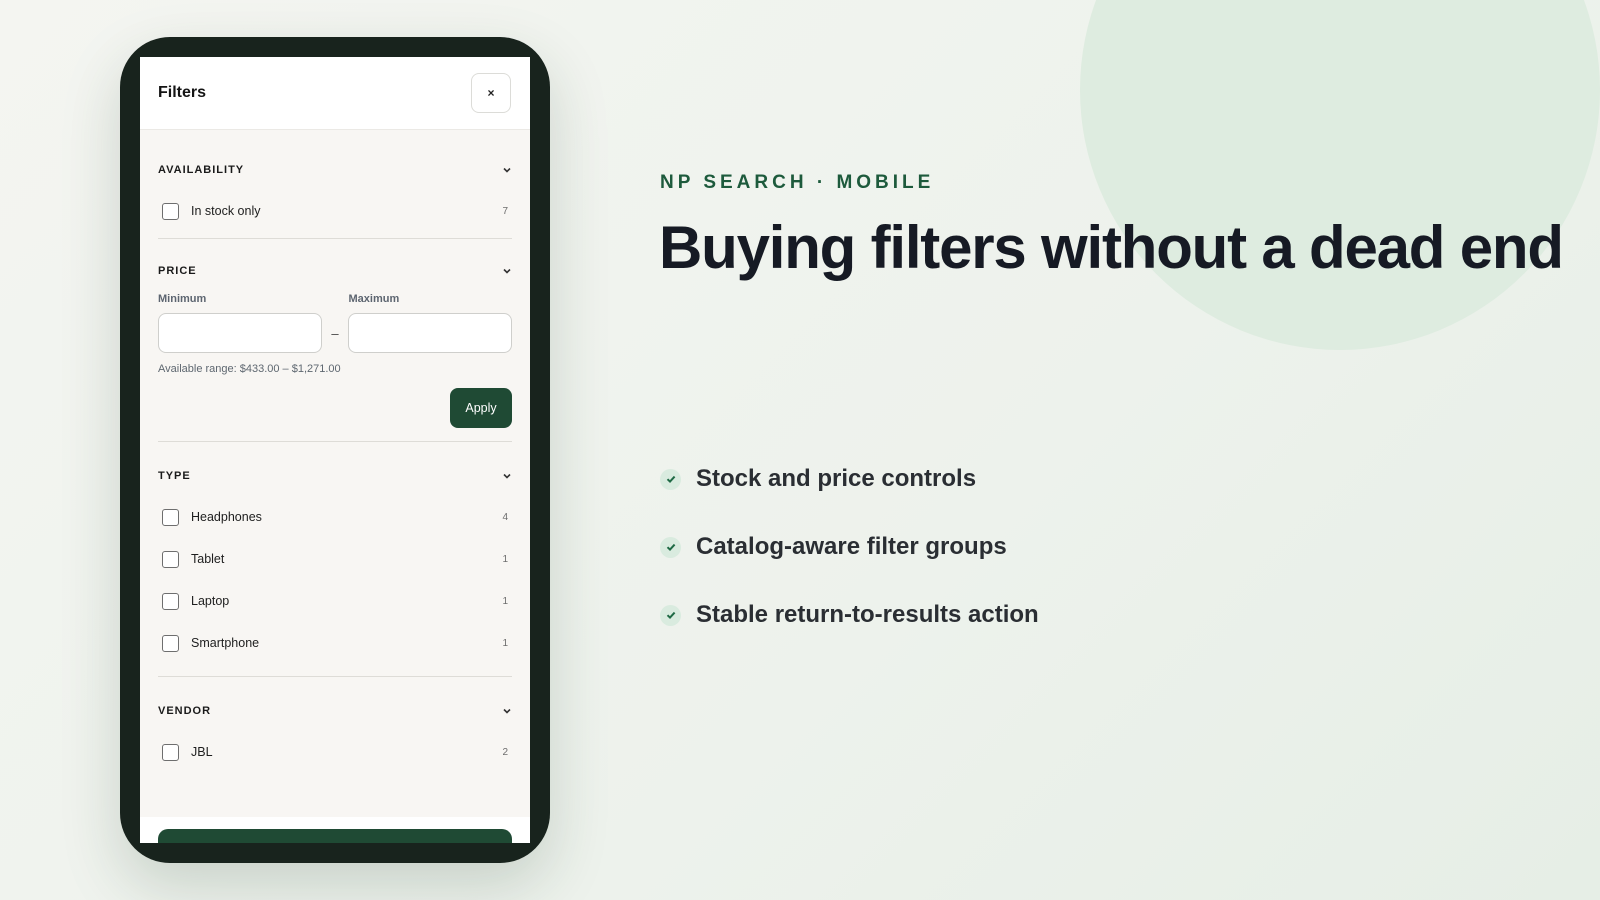 This screenshot has width=1600, height=900. What do you see at coordinates (185, 711) in the screenshot?
I see `vendor-title: VENDOR` at bounding box center [185, 711].